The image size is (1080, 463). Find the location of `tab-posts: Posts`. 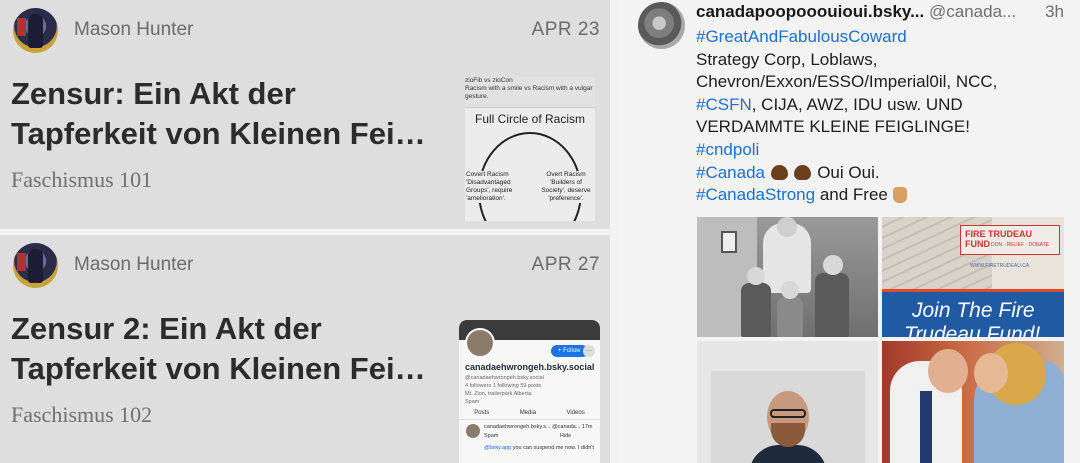

tab-posts: Posts is located at coordinates (482, 413).